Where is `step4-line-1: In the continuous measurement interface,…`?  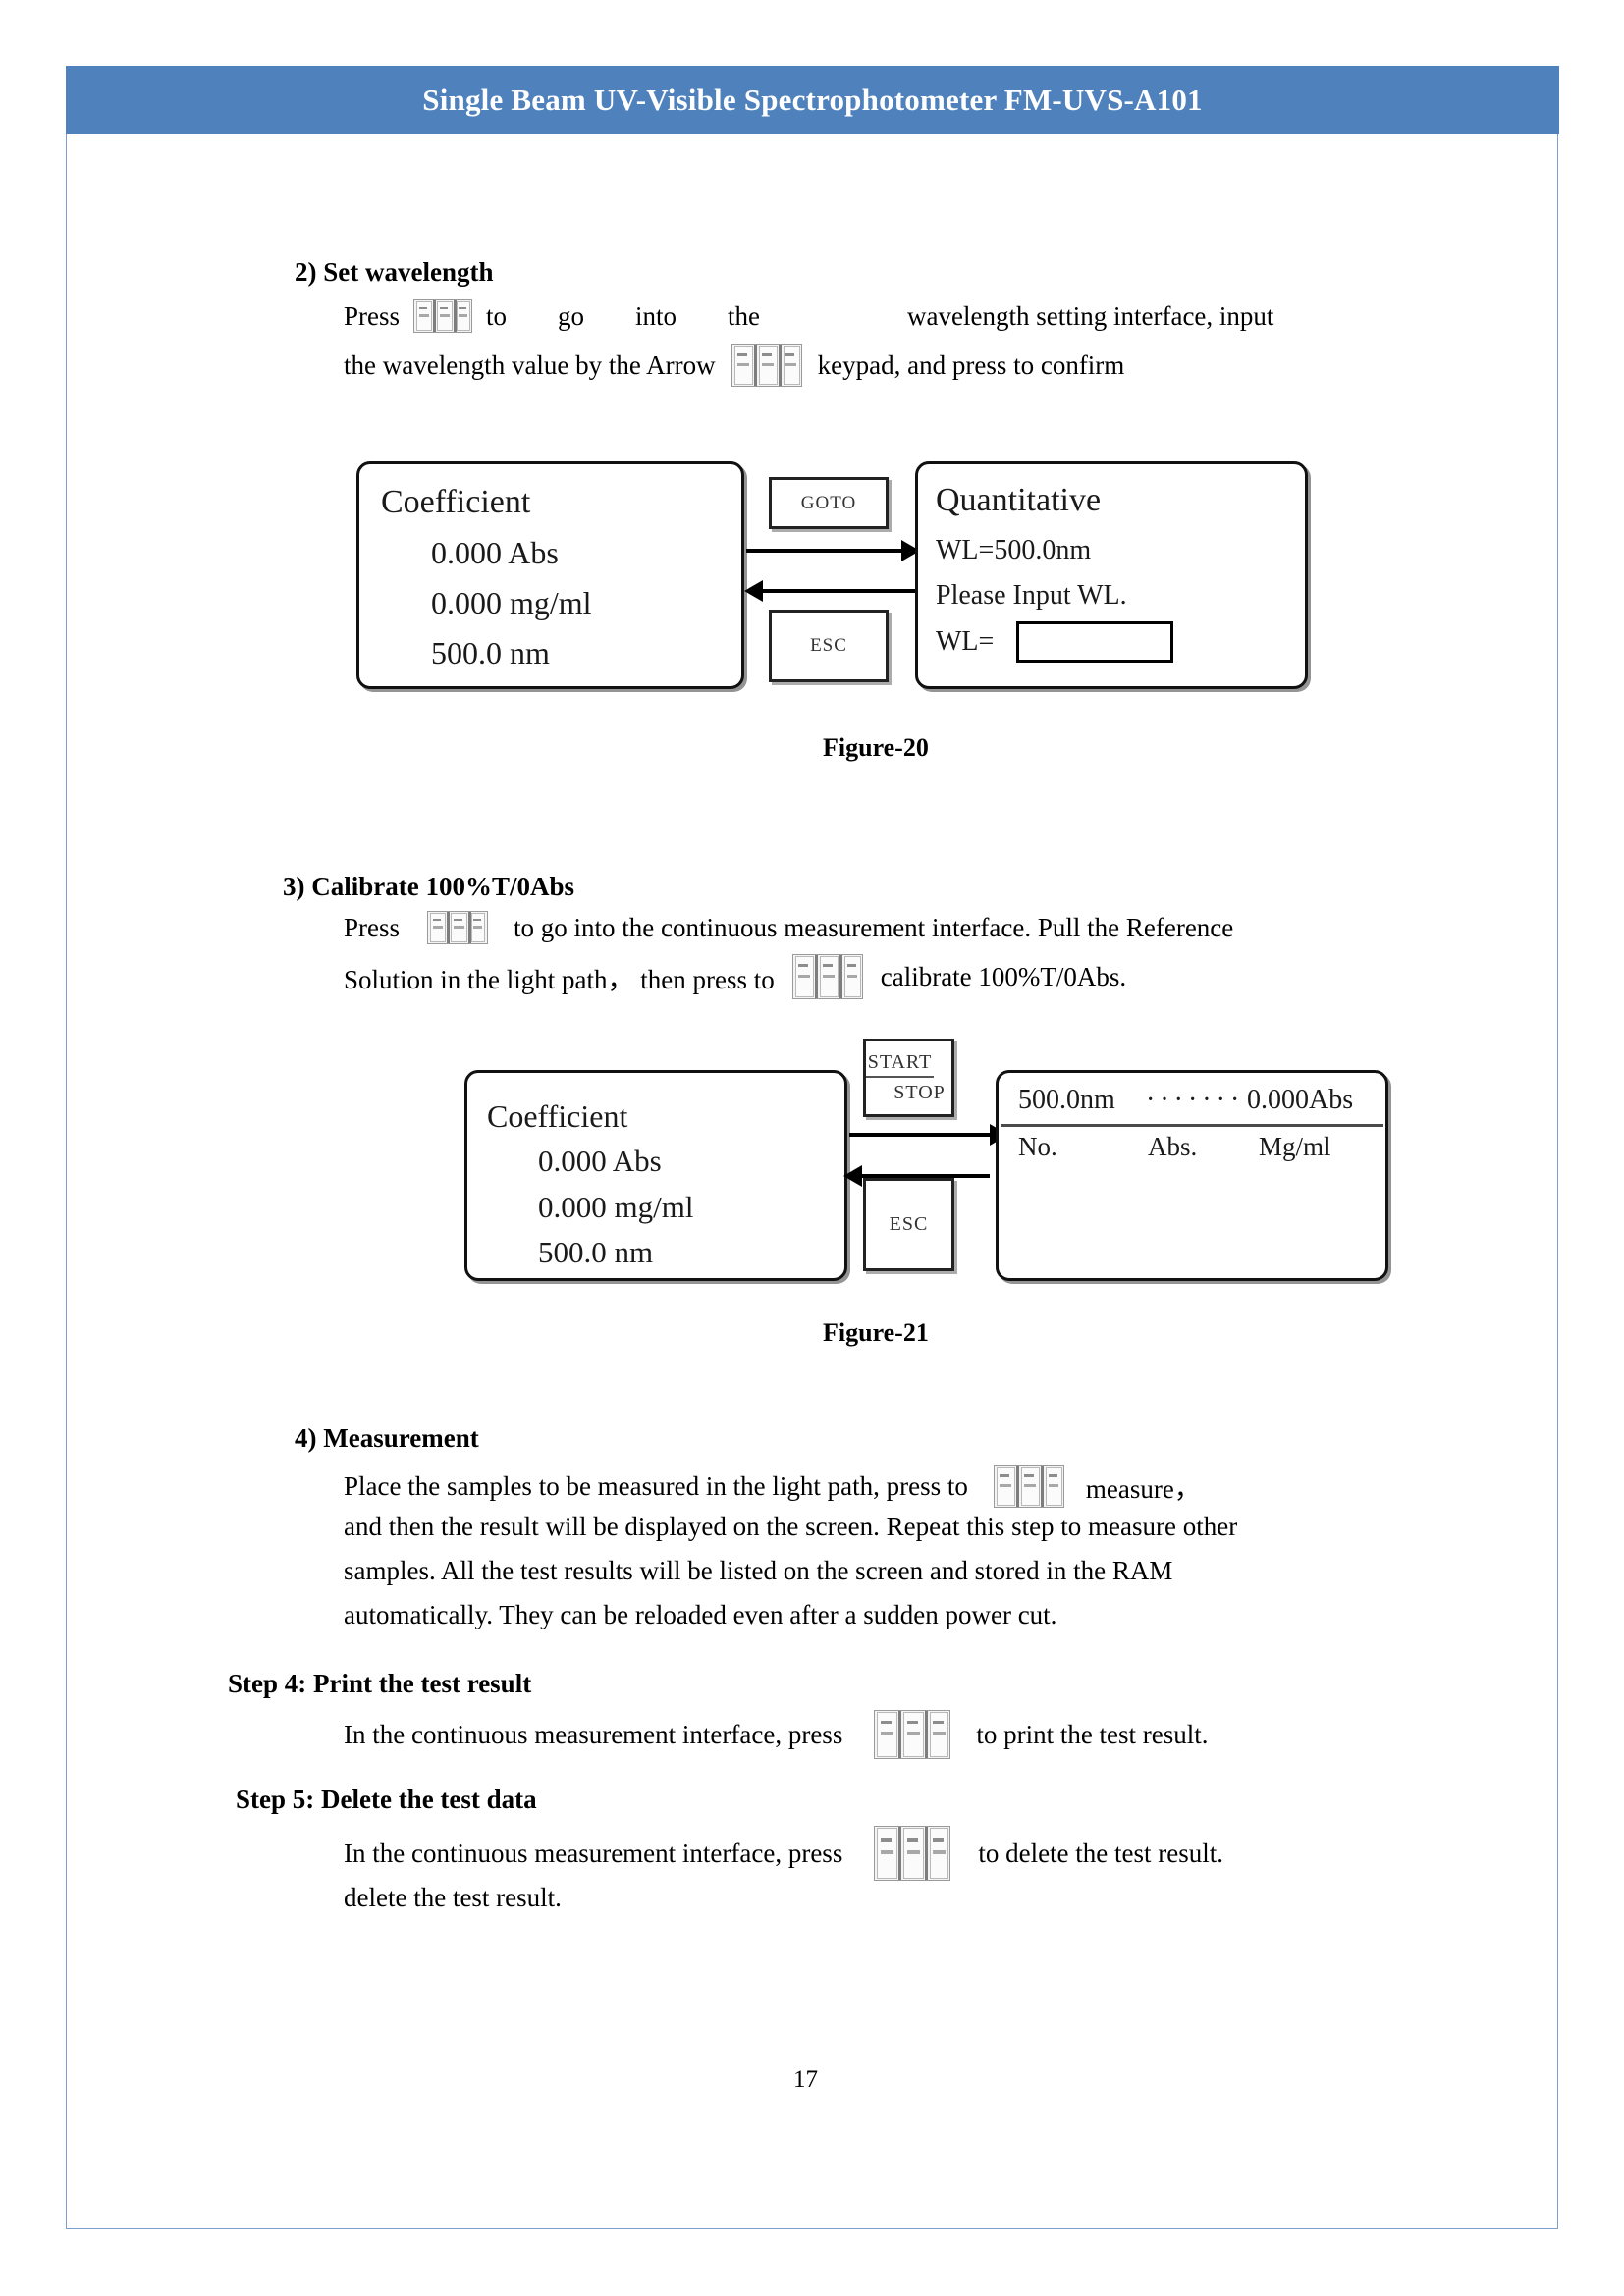
step4-line-1: In the continuous measurement interface,… is located at coordinates (972, 1734).